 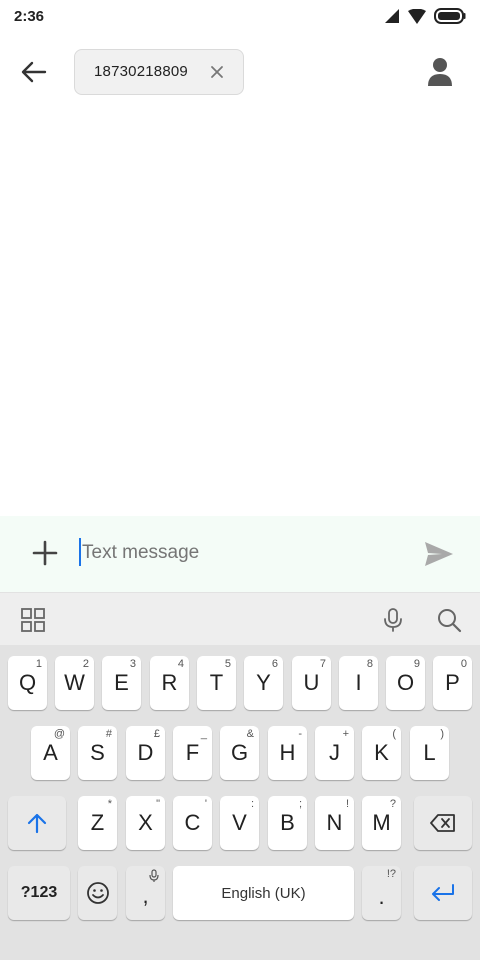 I want to click on key-label: F, so click(x=192, y=752).